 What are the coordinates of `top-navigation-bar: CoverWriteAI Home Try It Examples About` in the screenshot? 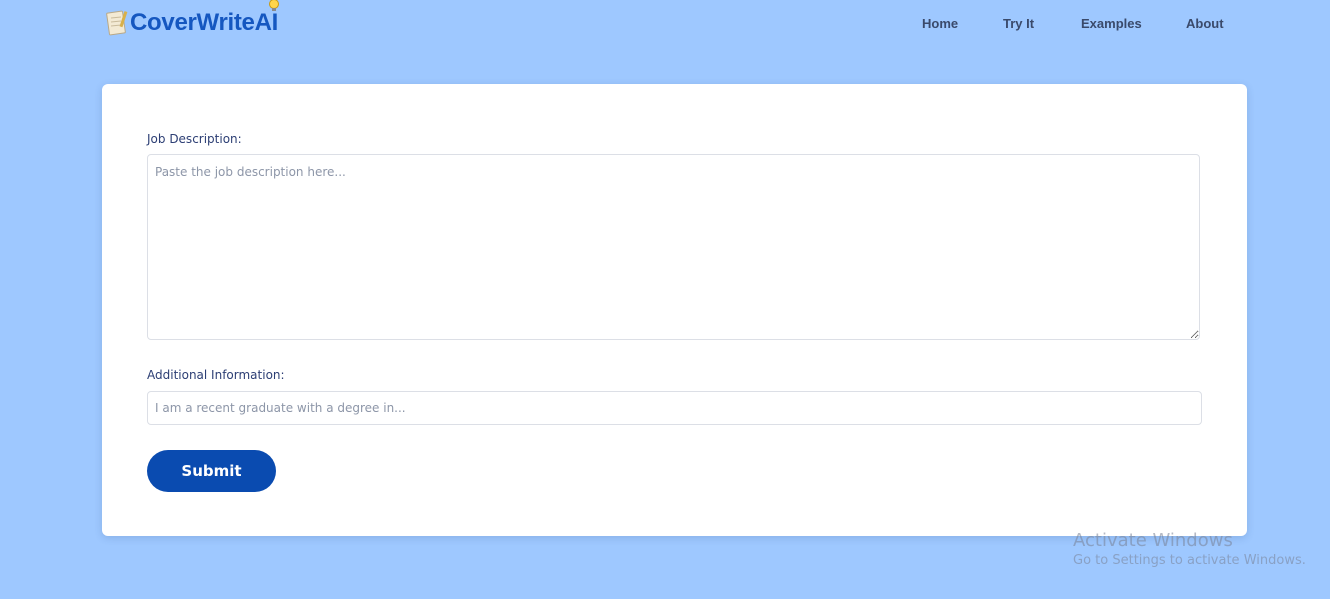 It's located at (665, 25).